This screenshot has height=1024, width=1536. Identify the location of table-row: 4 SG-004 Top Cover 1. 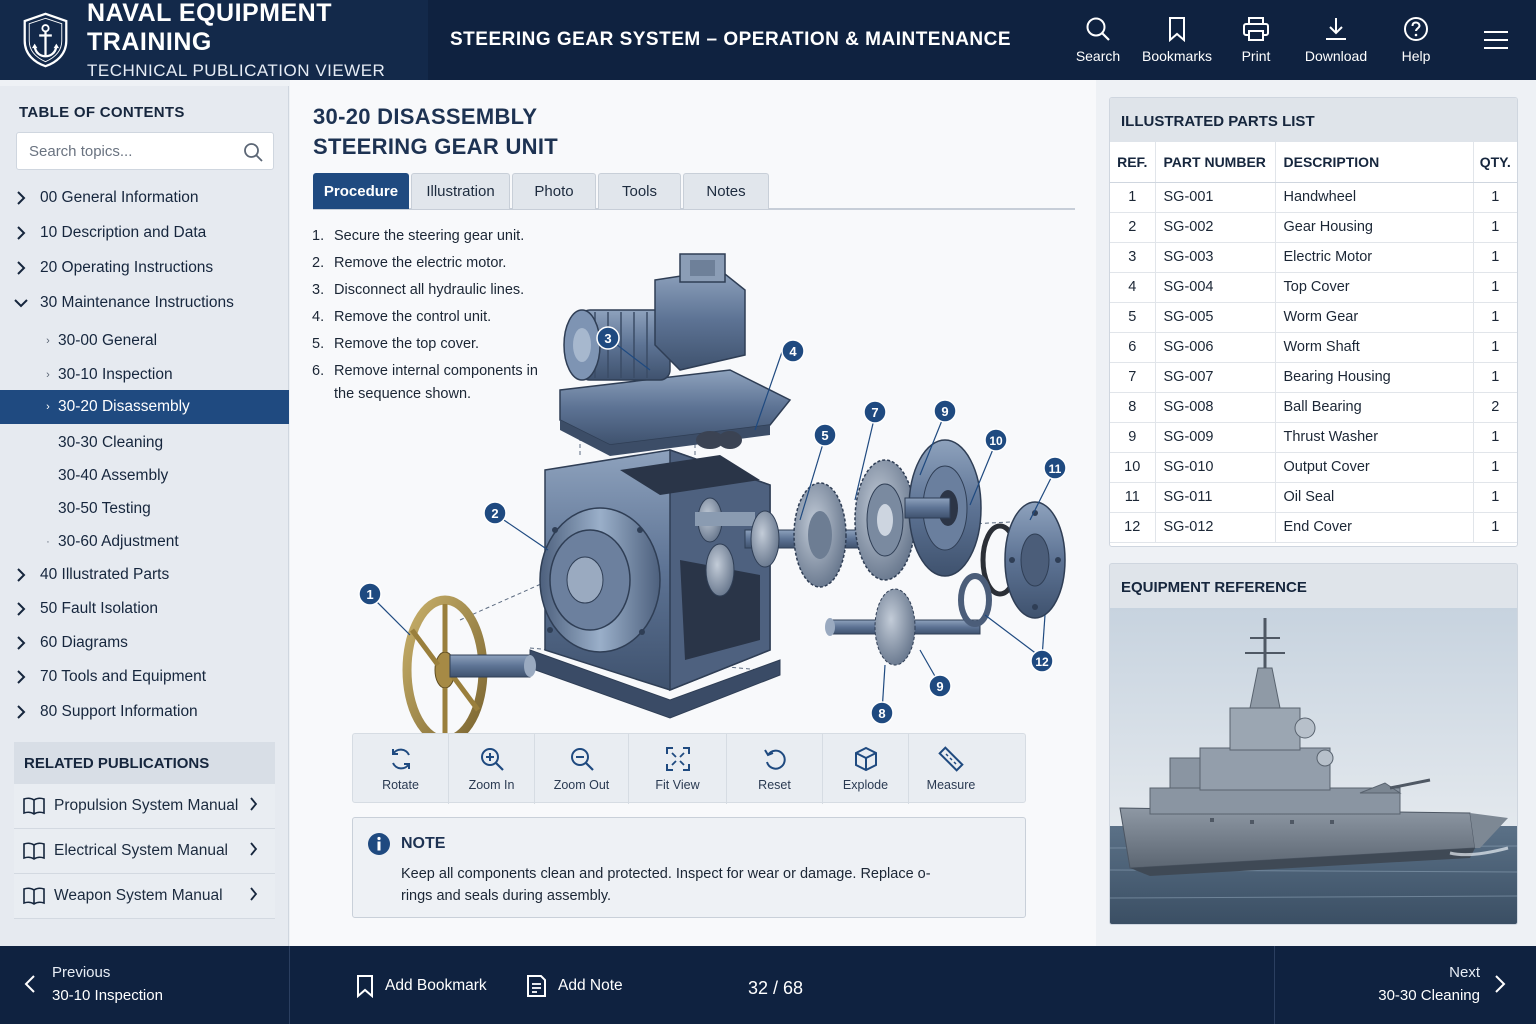
(1313, 287).